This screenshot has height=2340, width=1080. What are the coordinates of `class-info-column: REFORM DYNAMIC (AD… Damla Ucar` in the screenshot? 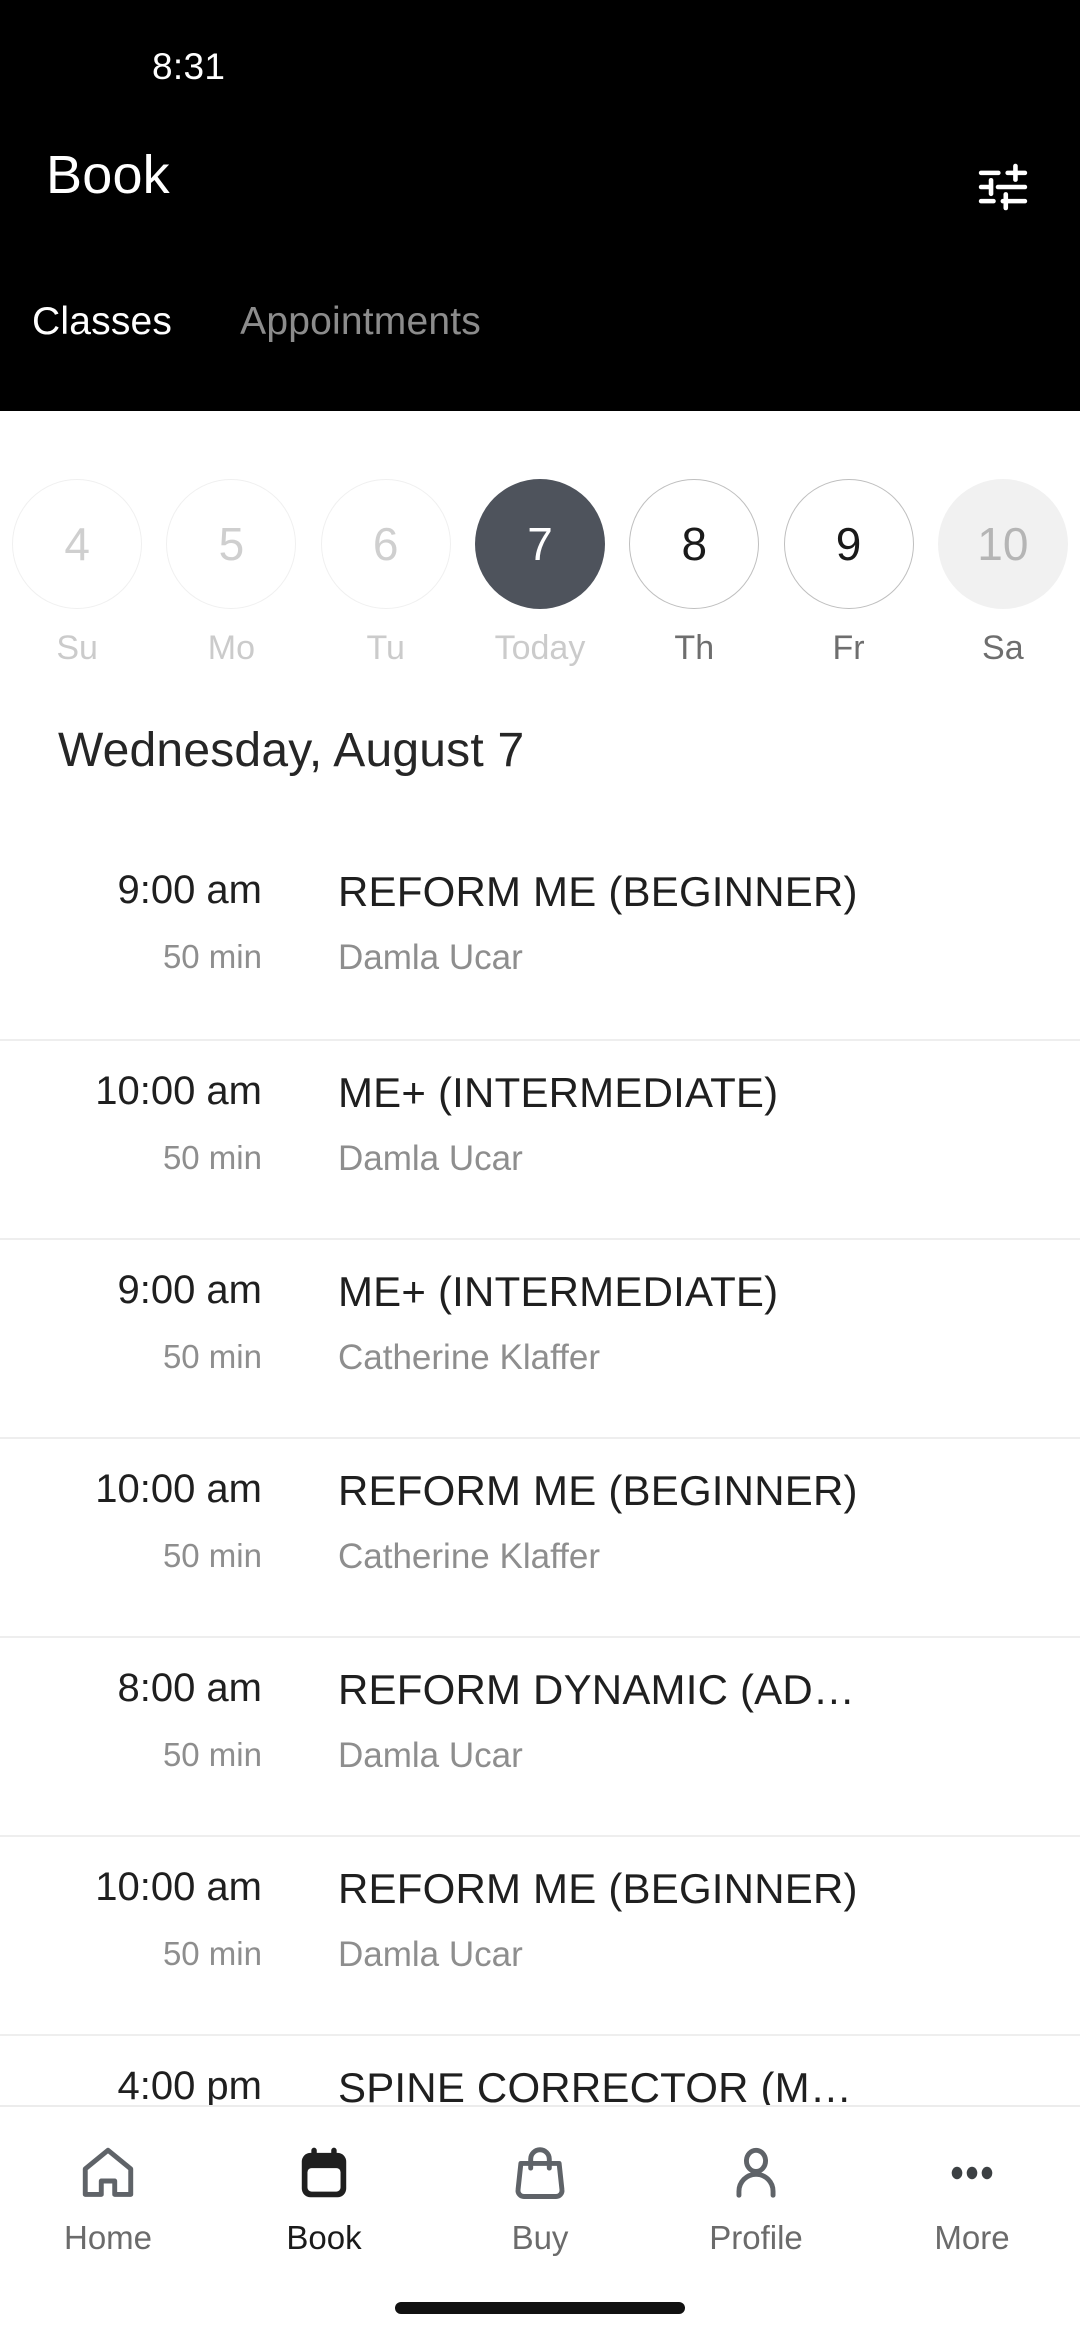 It's located at (685, 1750).